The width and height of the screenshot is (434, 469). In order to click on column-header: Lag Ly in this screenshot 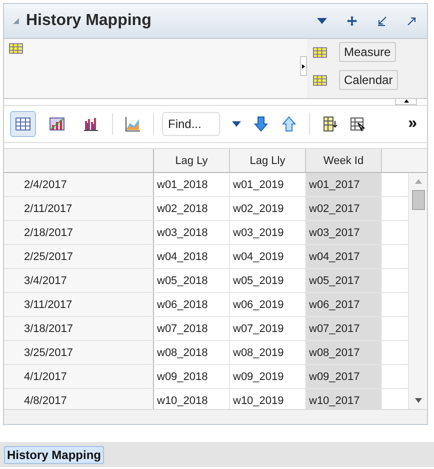, I will do `click(192, 160)`.